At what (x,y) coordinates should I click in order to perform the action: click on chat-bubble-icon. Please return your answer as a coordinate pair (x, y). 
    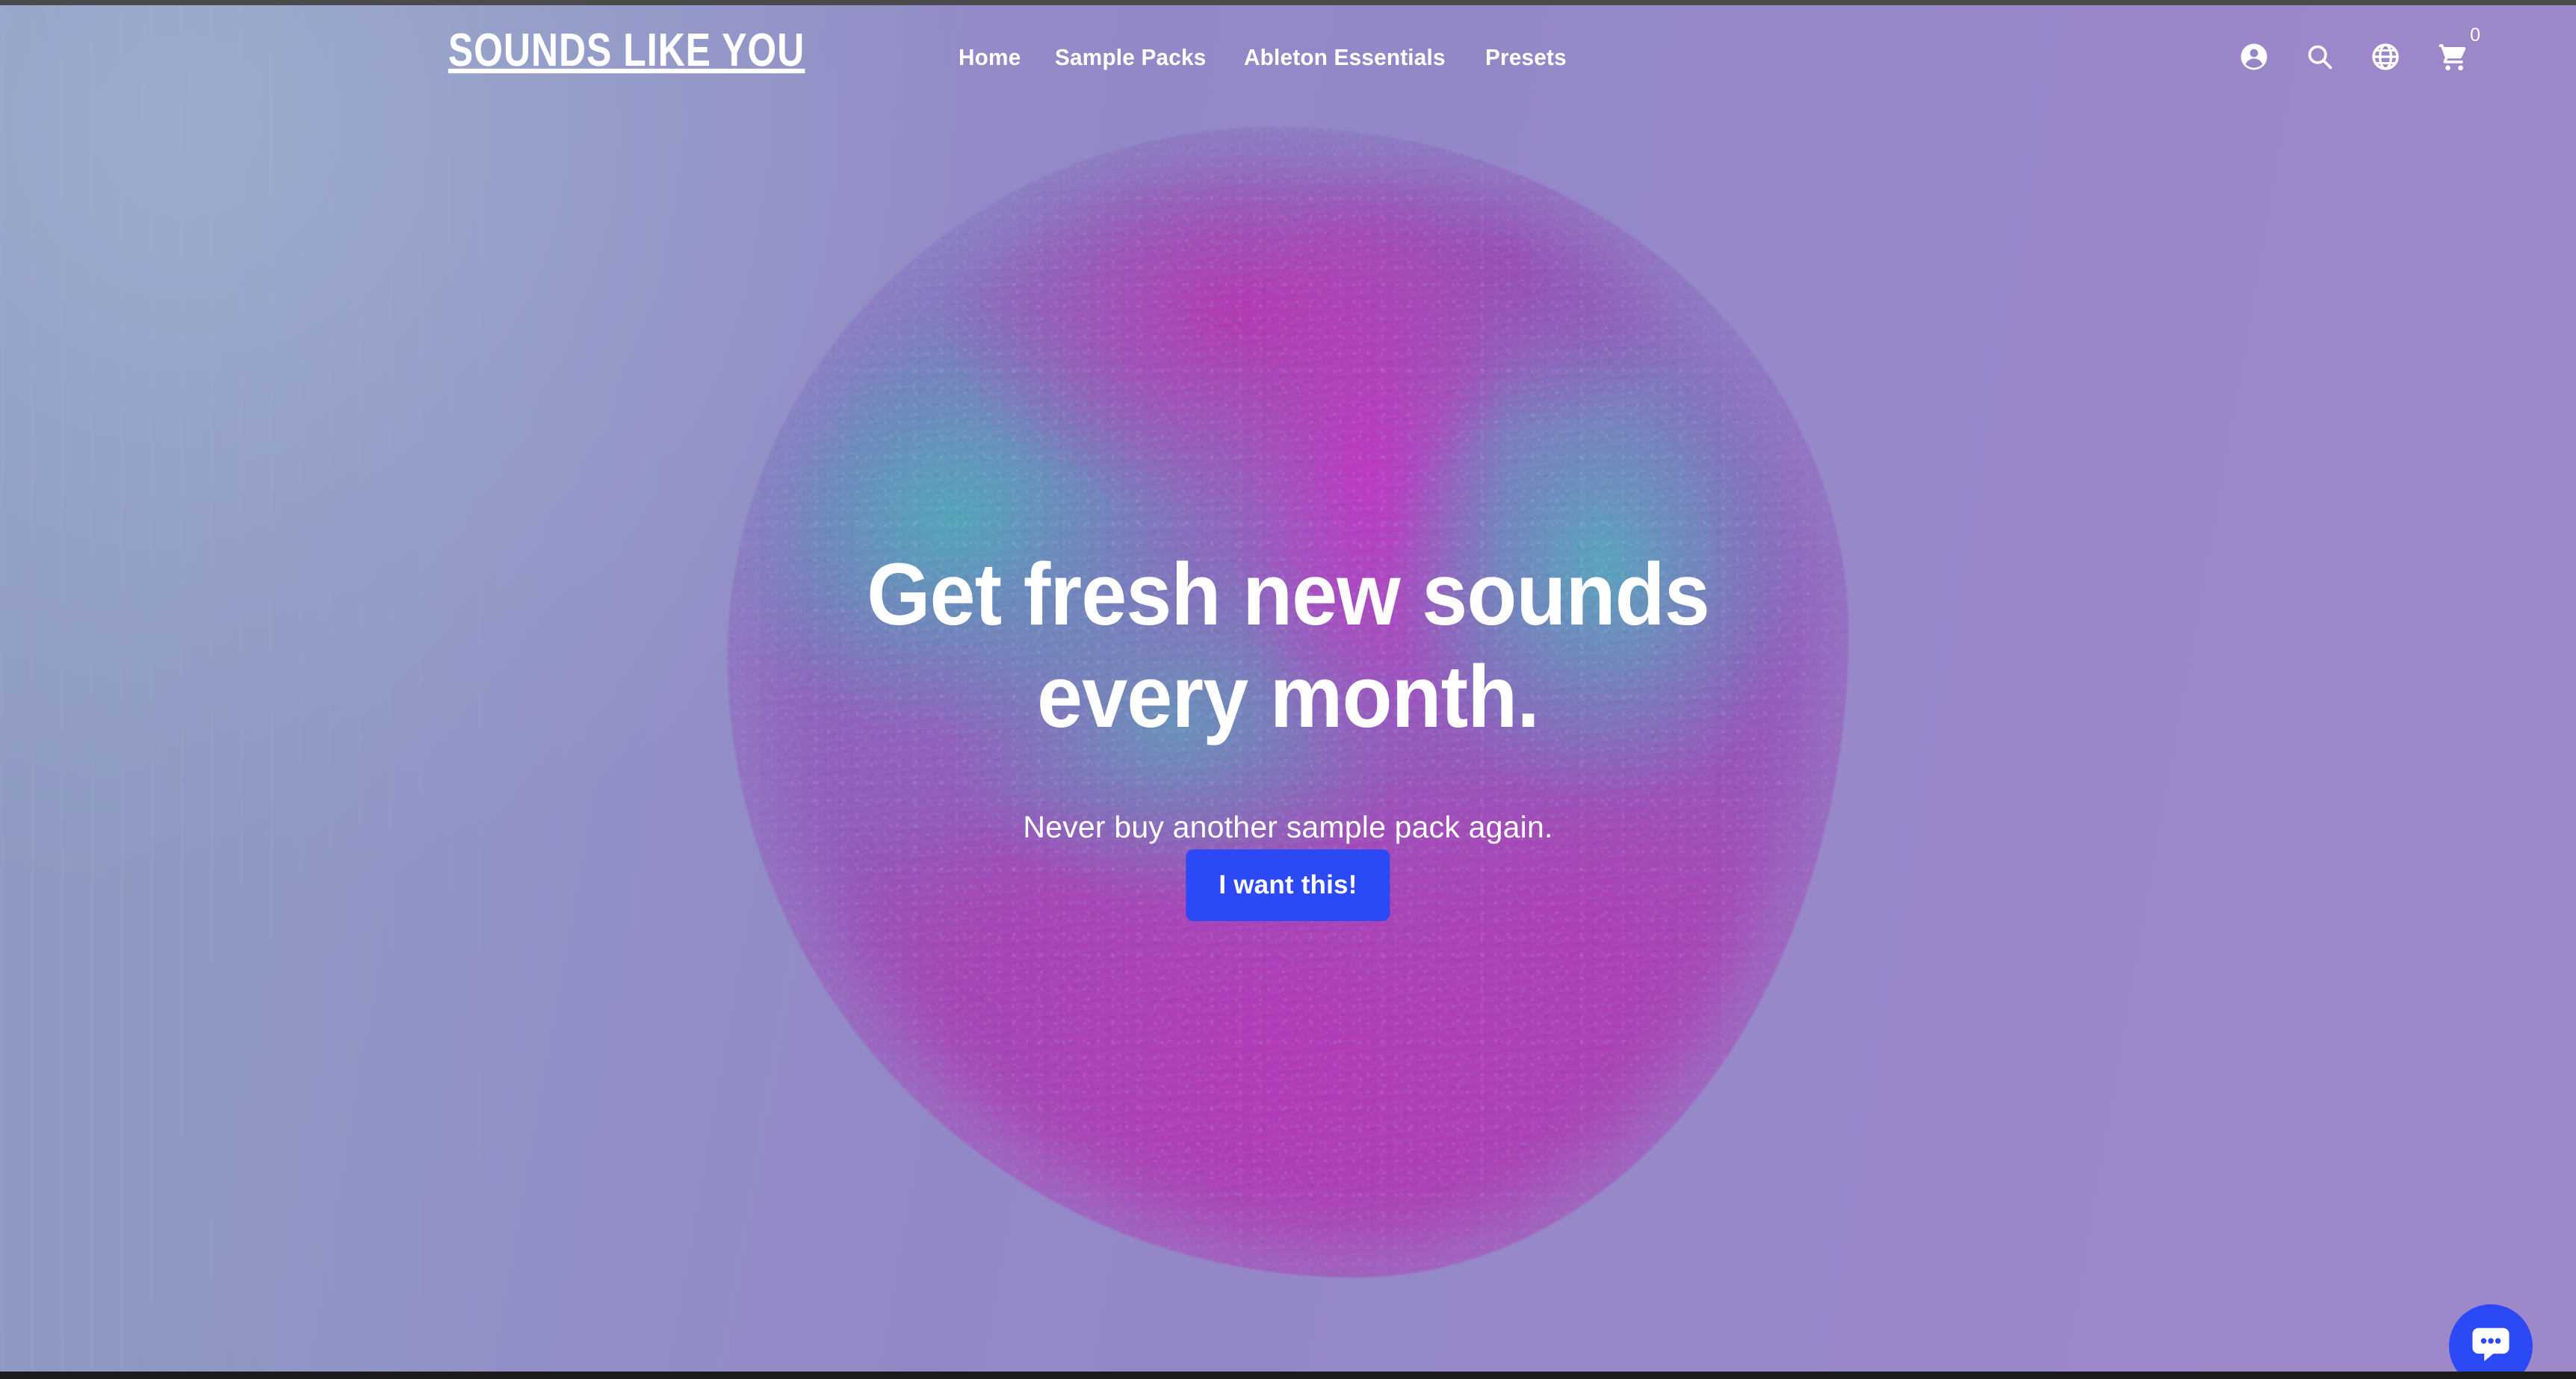
    Looking at the image, I should click on (2491, 1344).